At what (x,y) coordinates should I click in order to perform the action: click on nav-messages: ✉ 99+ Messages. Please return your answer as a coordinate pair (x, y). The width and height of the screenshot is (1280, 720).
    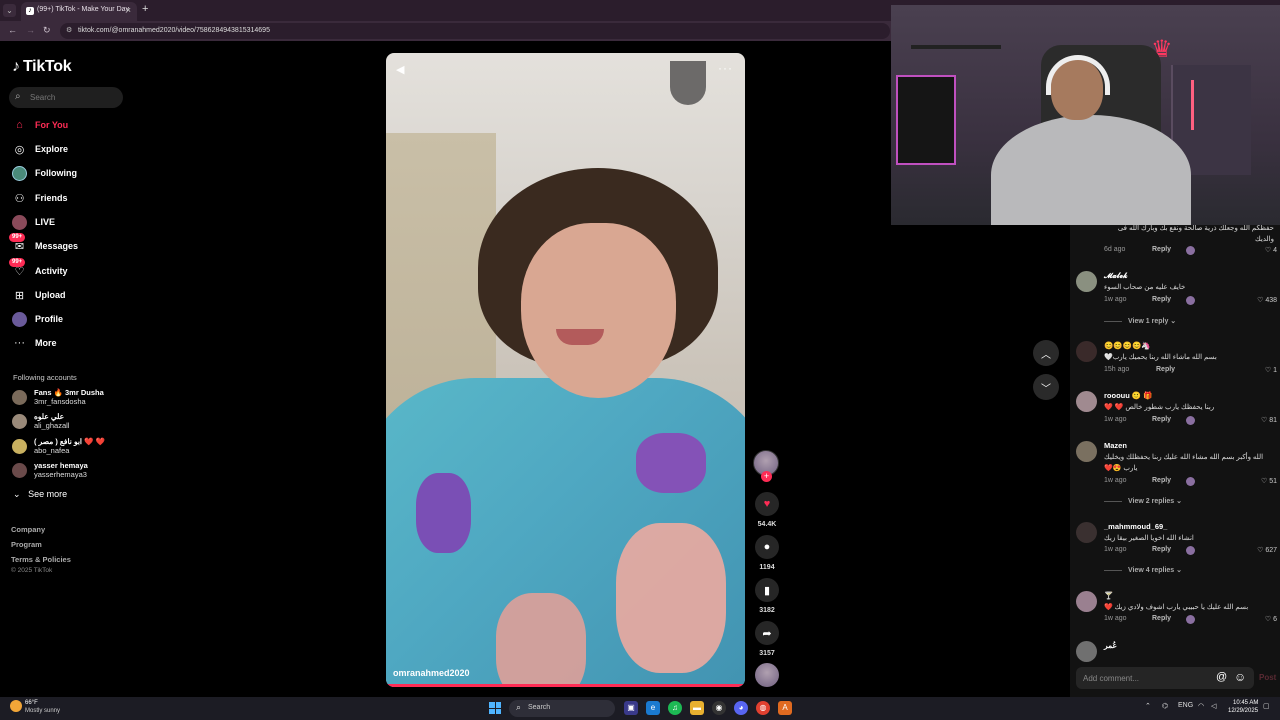
    Looking at the image, I should click on (43, 243).